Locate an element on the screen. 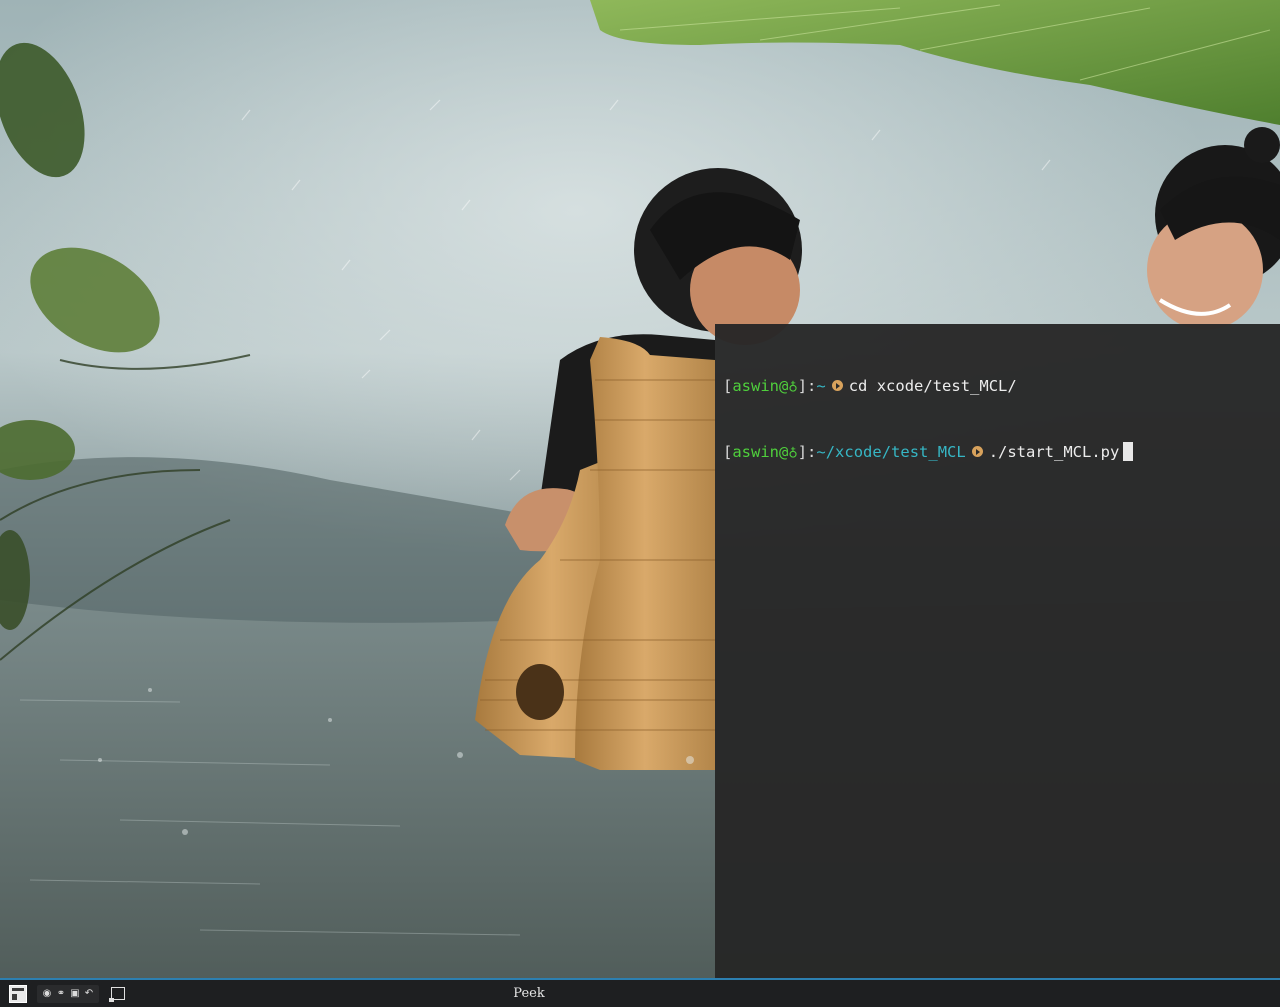 Image resolution: width=1280 pixels, height=1007 pixels. text-cursor is located at coordinates (1128, 451).